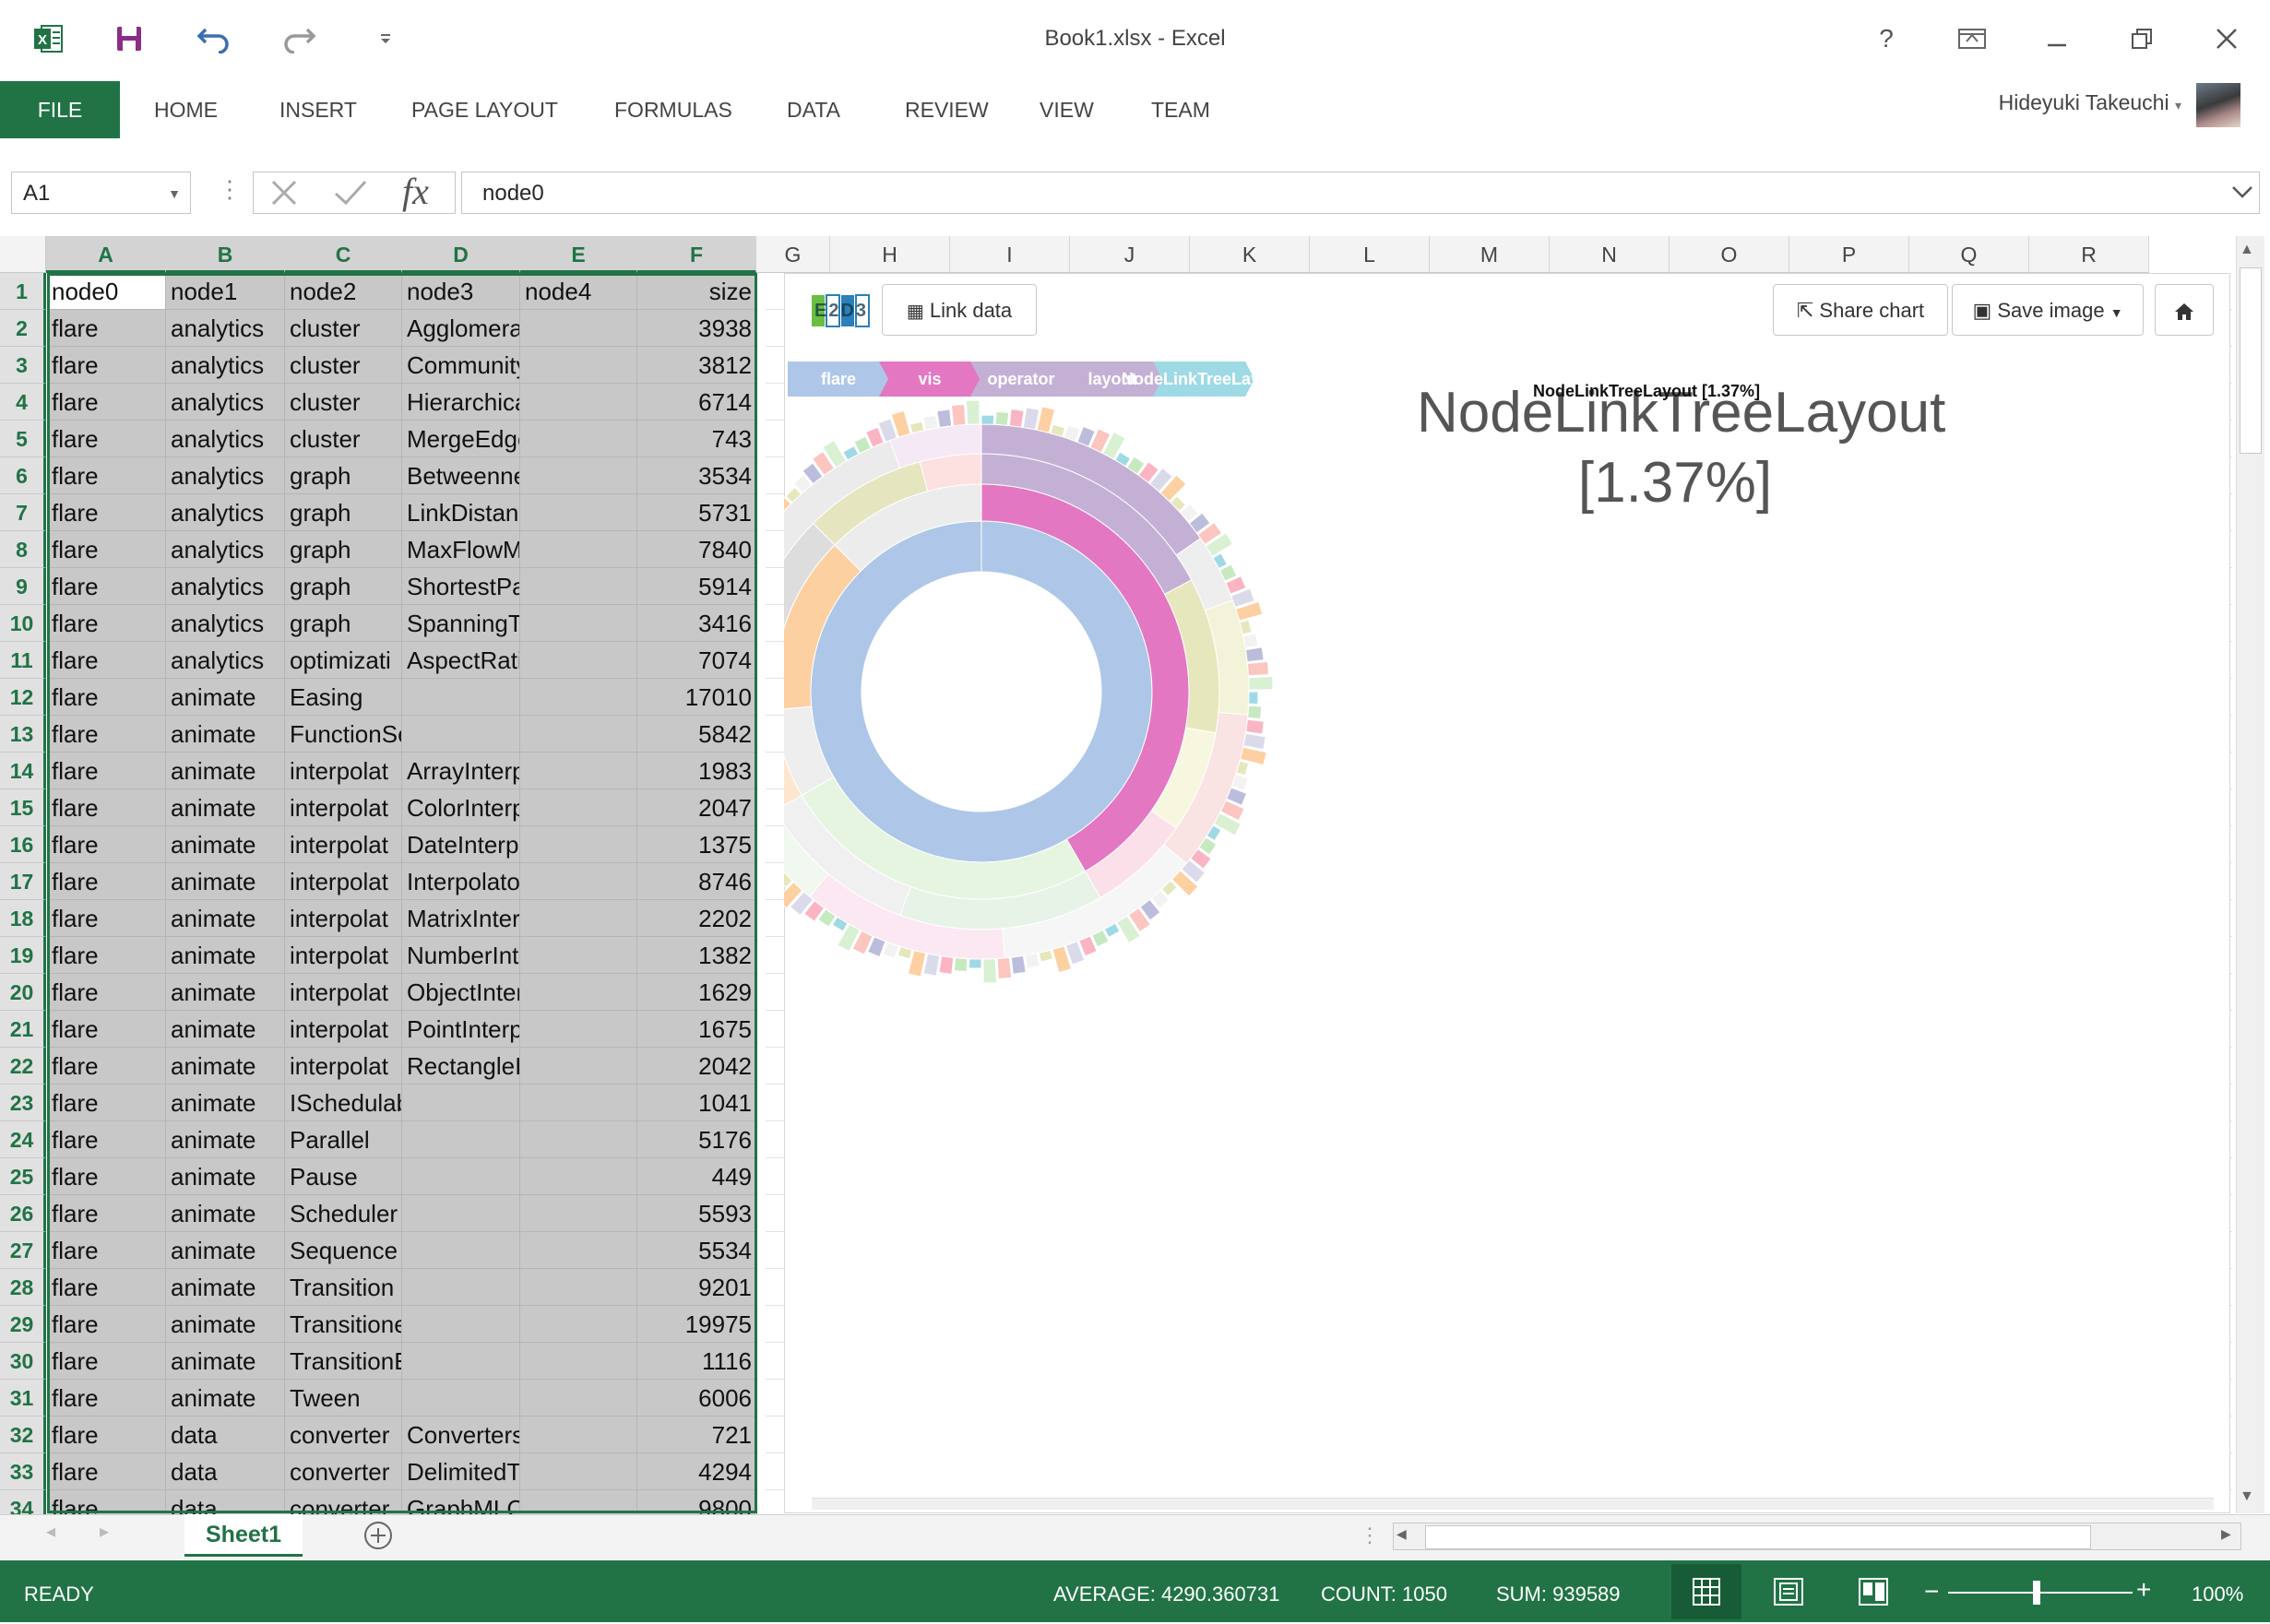  I want to click on share-chart-button: ⇱ Share chart, so click(1860, 310).